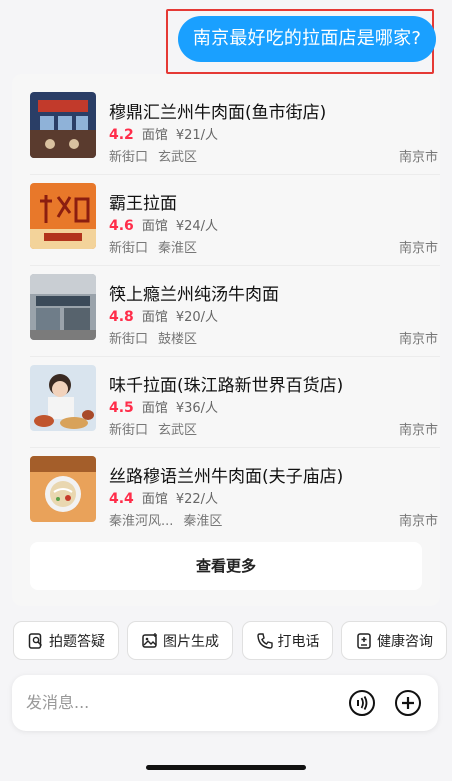 The width and height of the screenshot is (452, 781). I want to click on image-generate-label: 图片生成, so click(191, 641).